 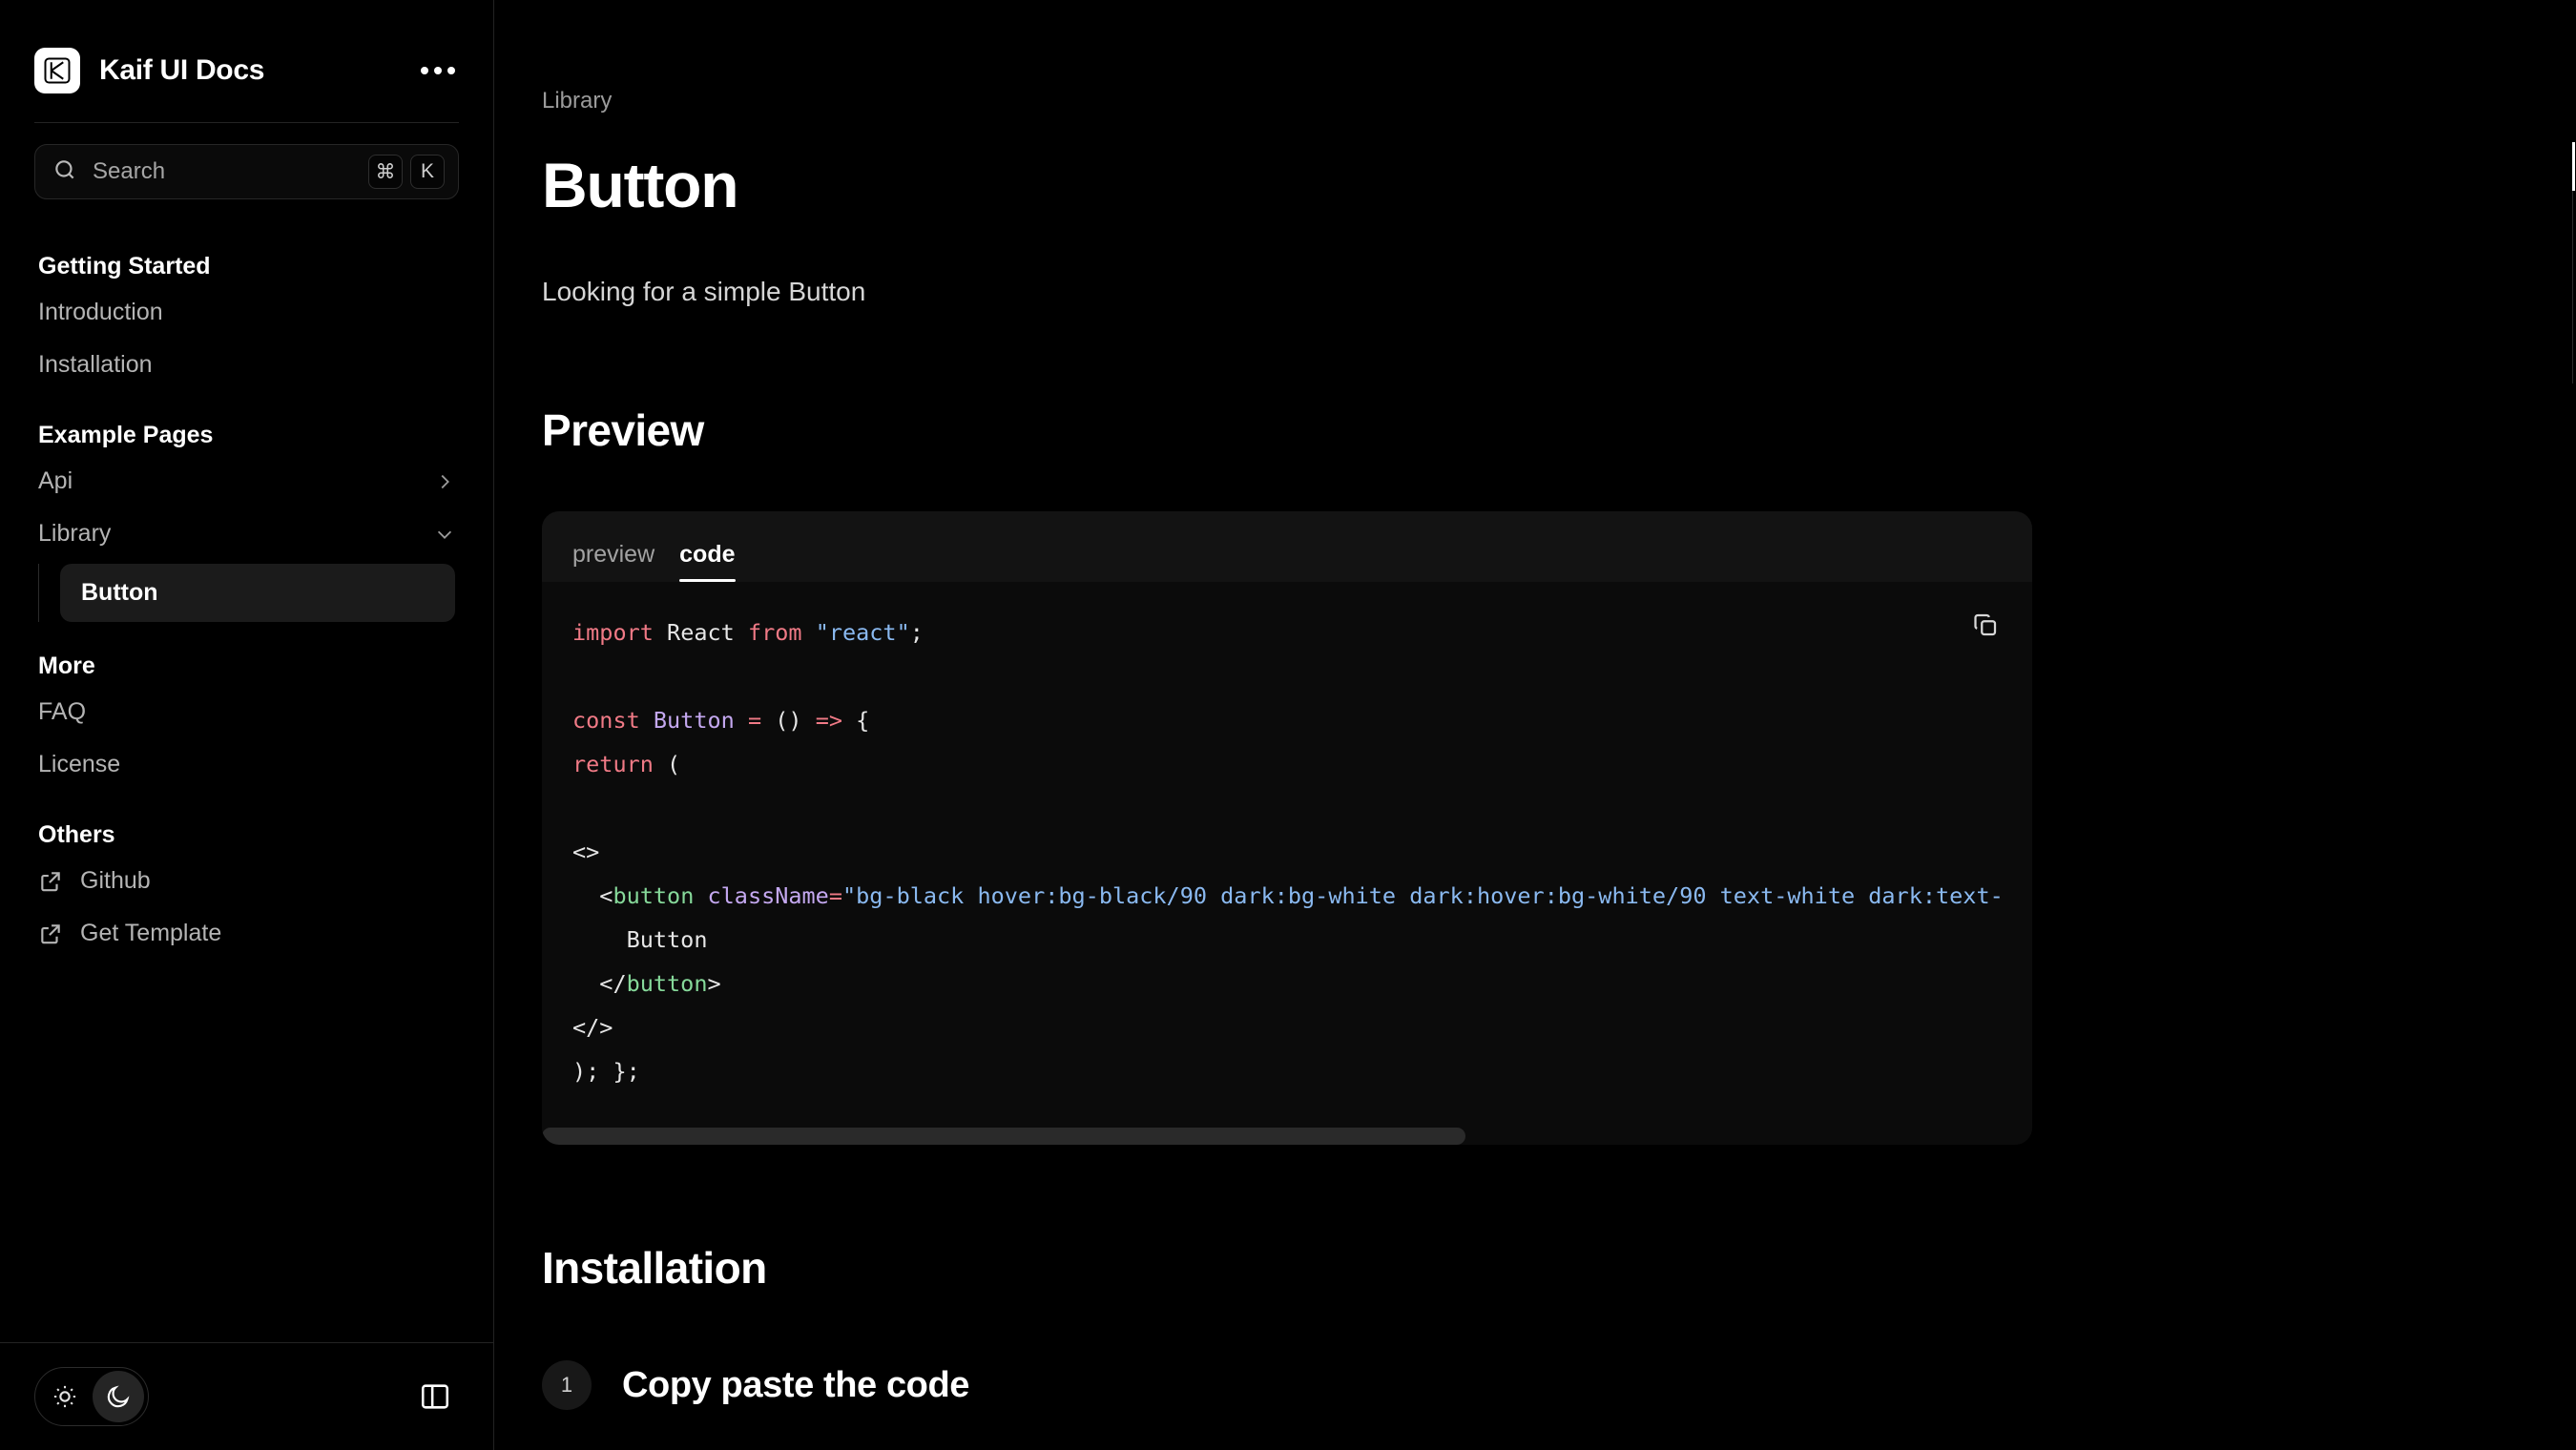 What do you see at coordinates (246, 482) in the screenshot?
I see `sidebar-item-api: Api` at bounding box center [246, 482].